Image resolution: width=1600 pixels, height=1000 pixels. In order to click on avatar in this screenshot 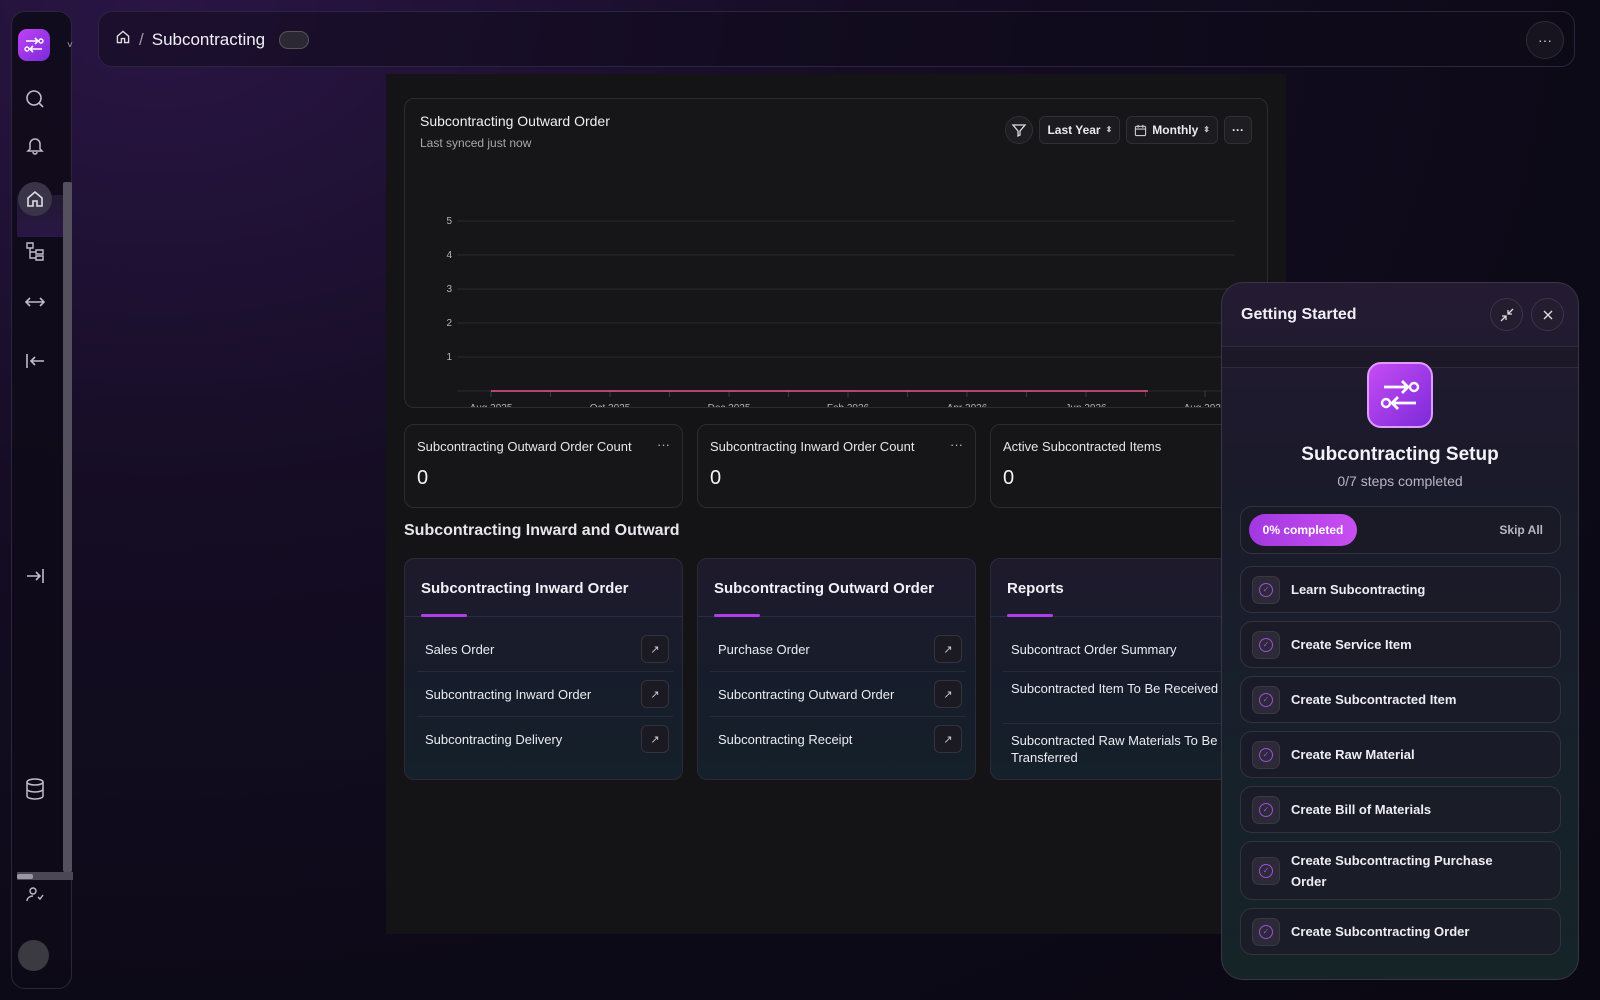, I will do `click(33, 955)`.